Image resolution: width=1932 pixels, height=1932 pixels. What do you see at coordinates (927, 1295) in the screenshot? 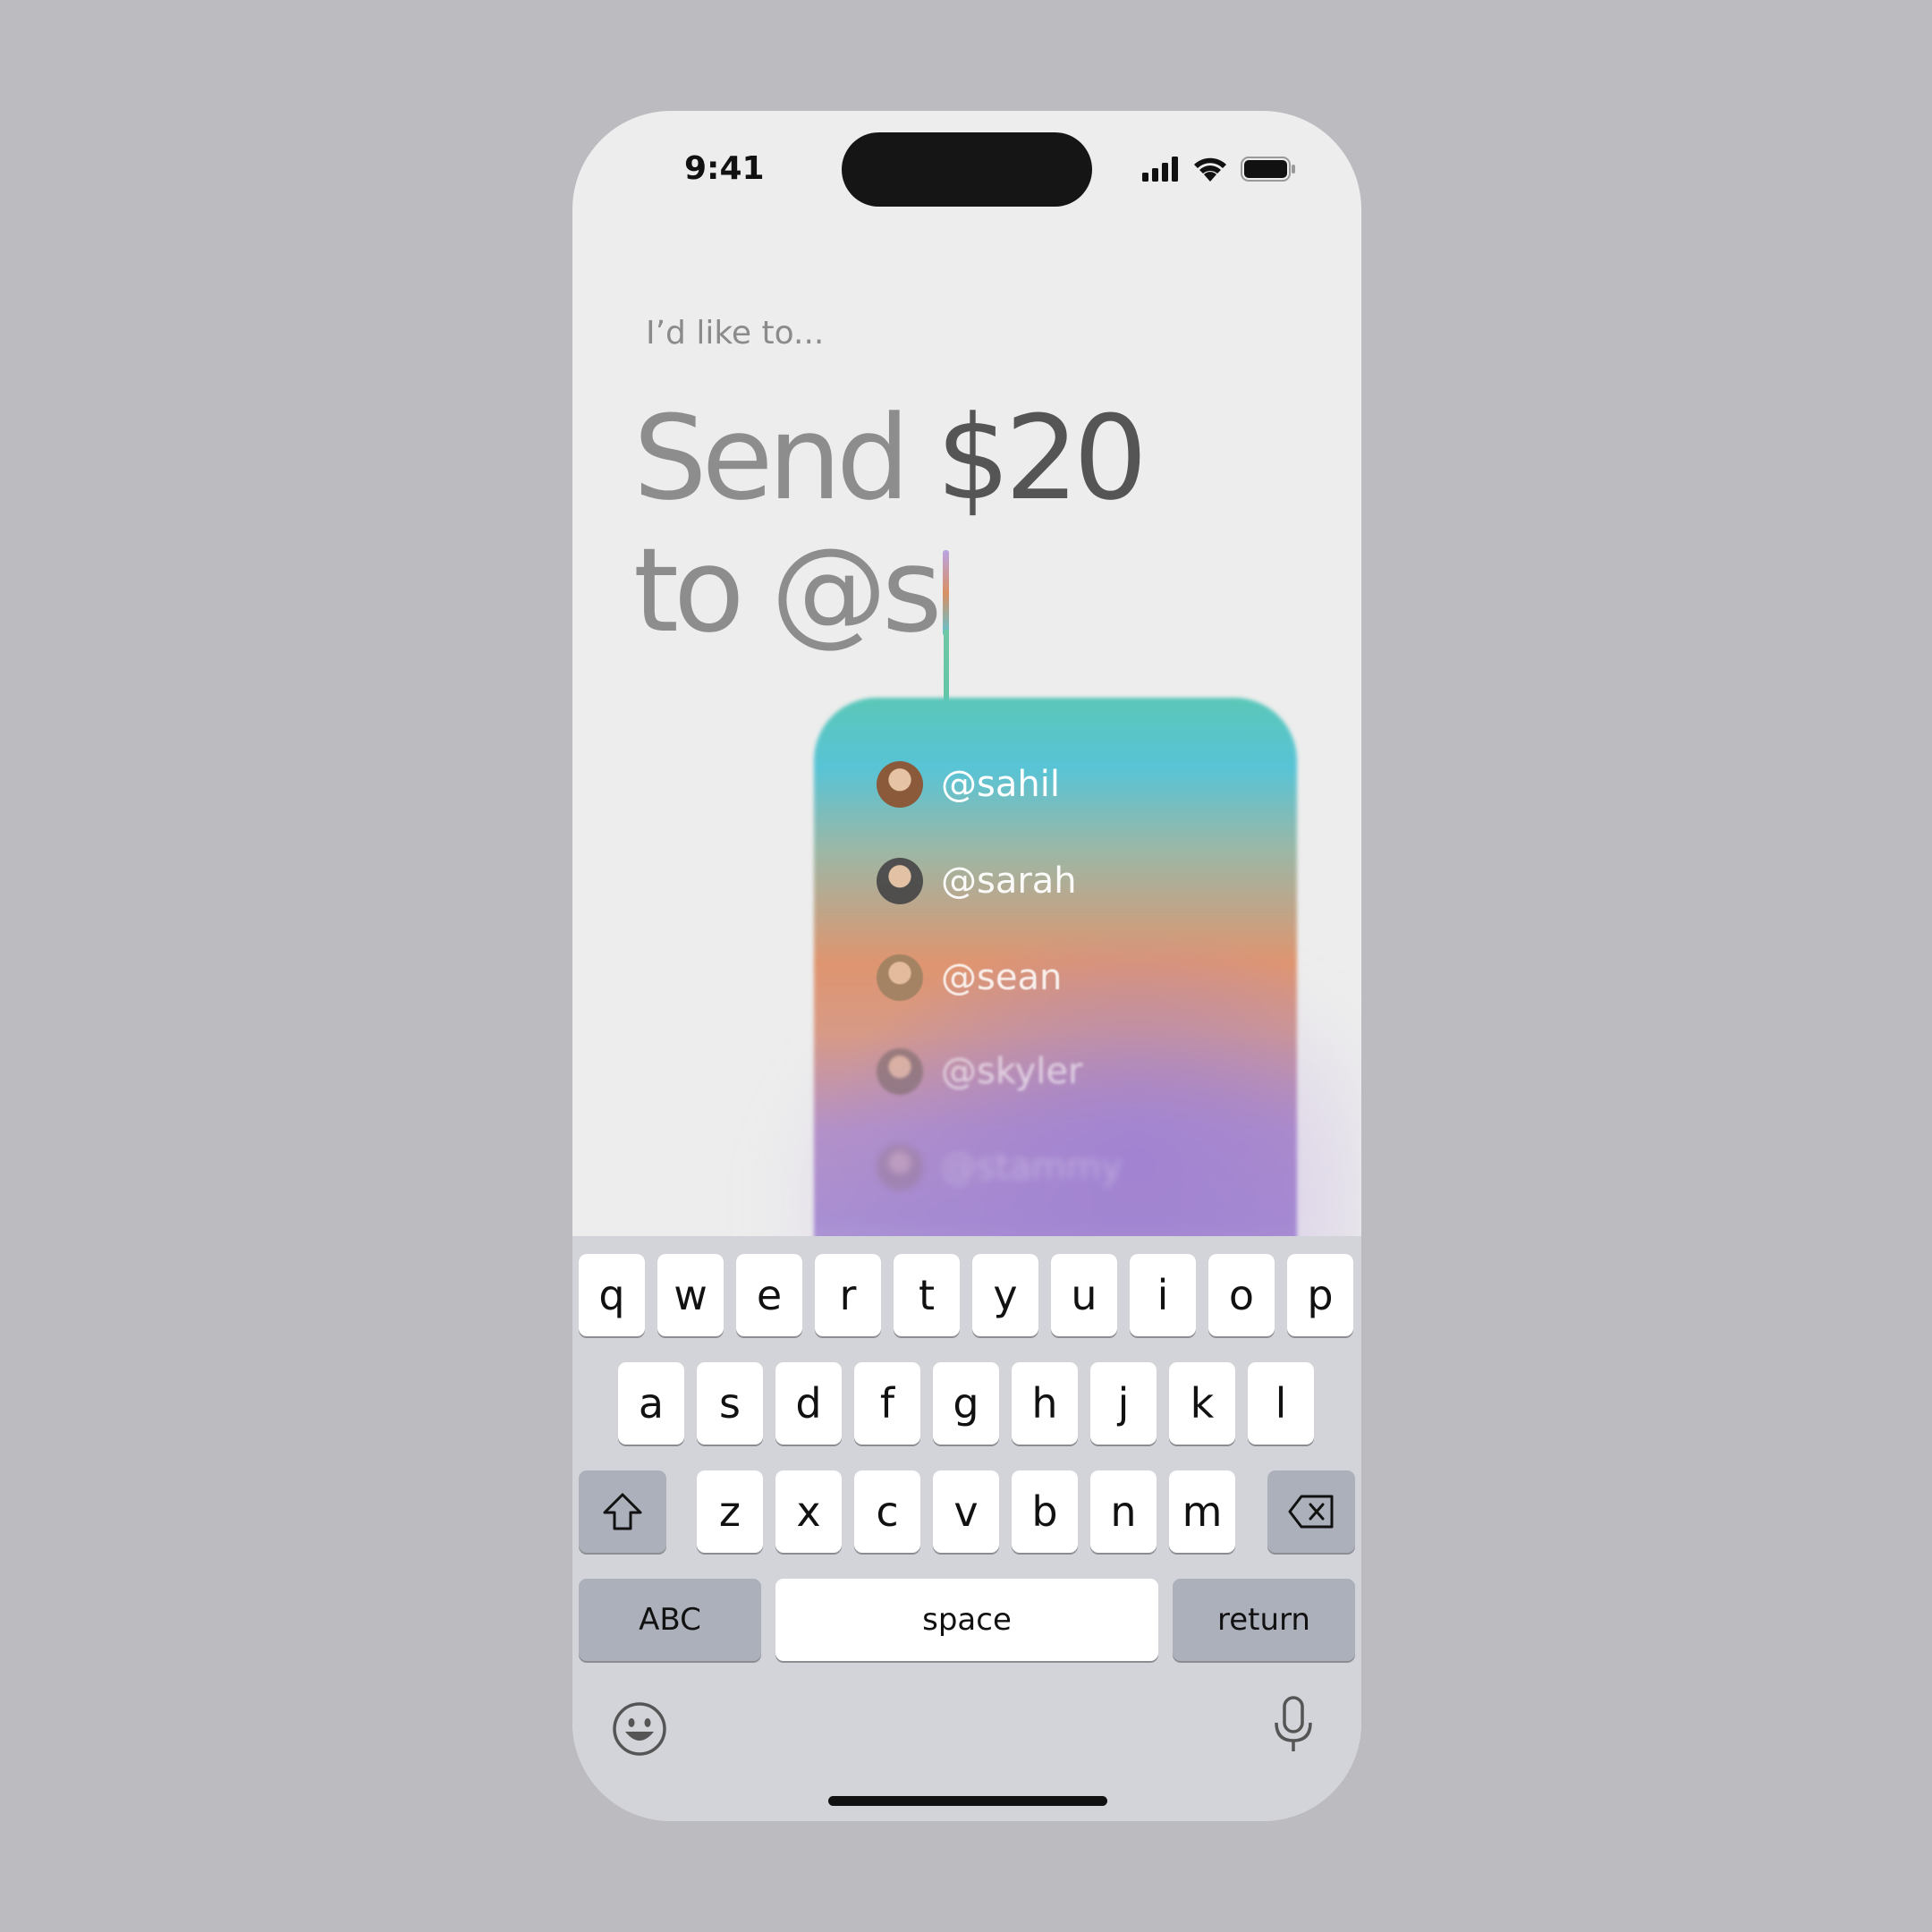
I see `key-t: t` at bounding box center [927, 1295].